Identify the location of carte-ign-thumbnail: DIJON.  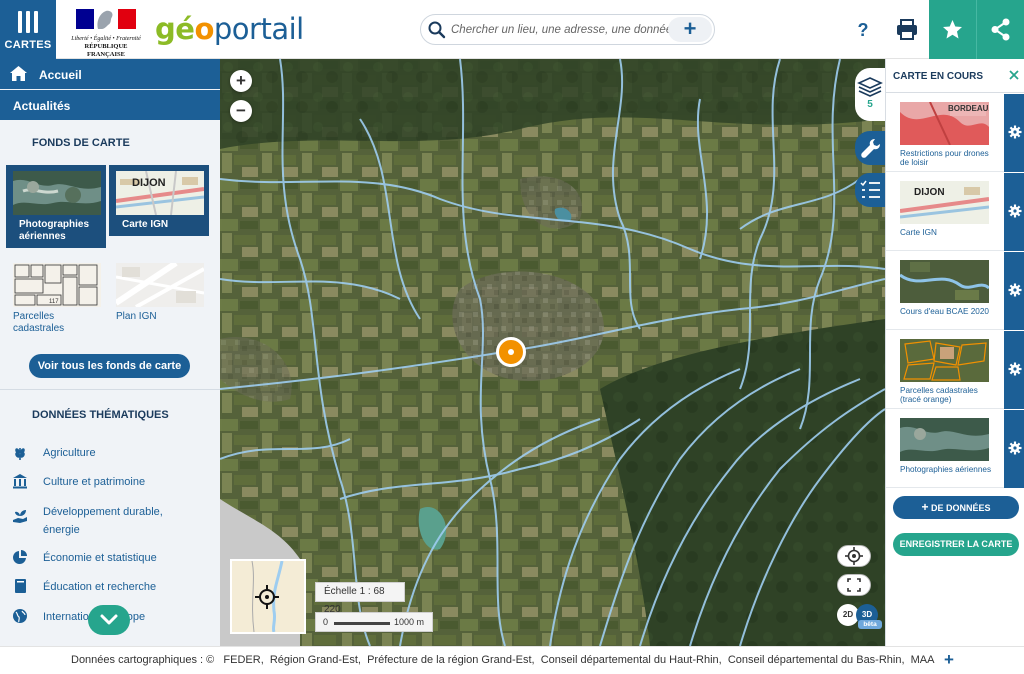
(160, 193).